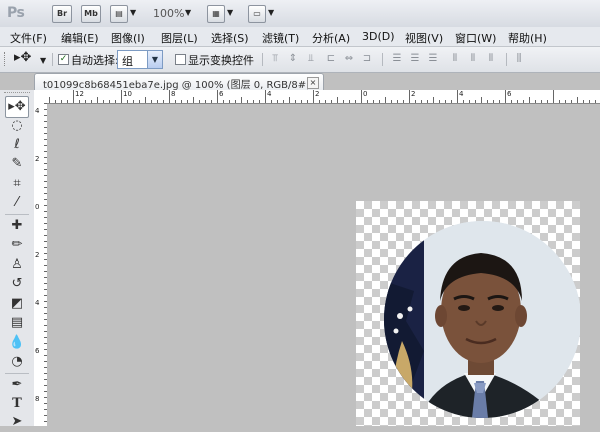  I want to click on zoom-level: 100%, so click(168, 13).